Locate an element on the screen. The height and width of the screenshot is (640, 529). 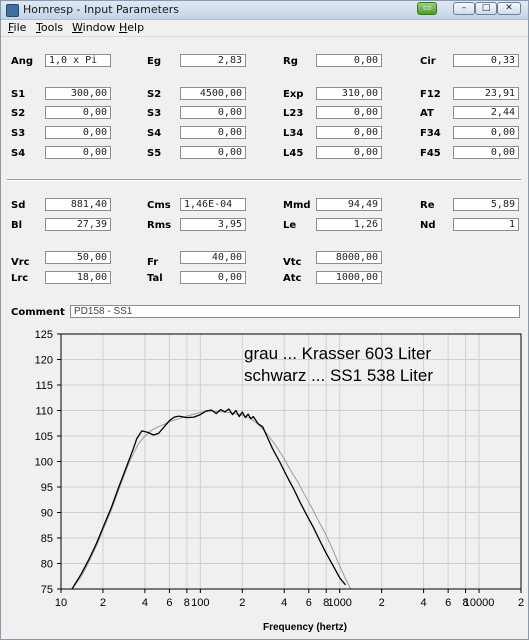
sd-label: Sd is located at coordinates (18, 205).